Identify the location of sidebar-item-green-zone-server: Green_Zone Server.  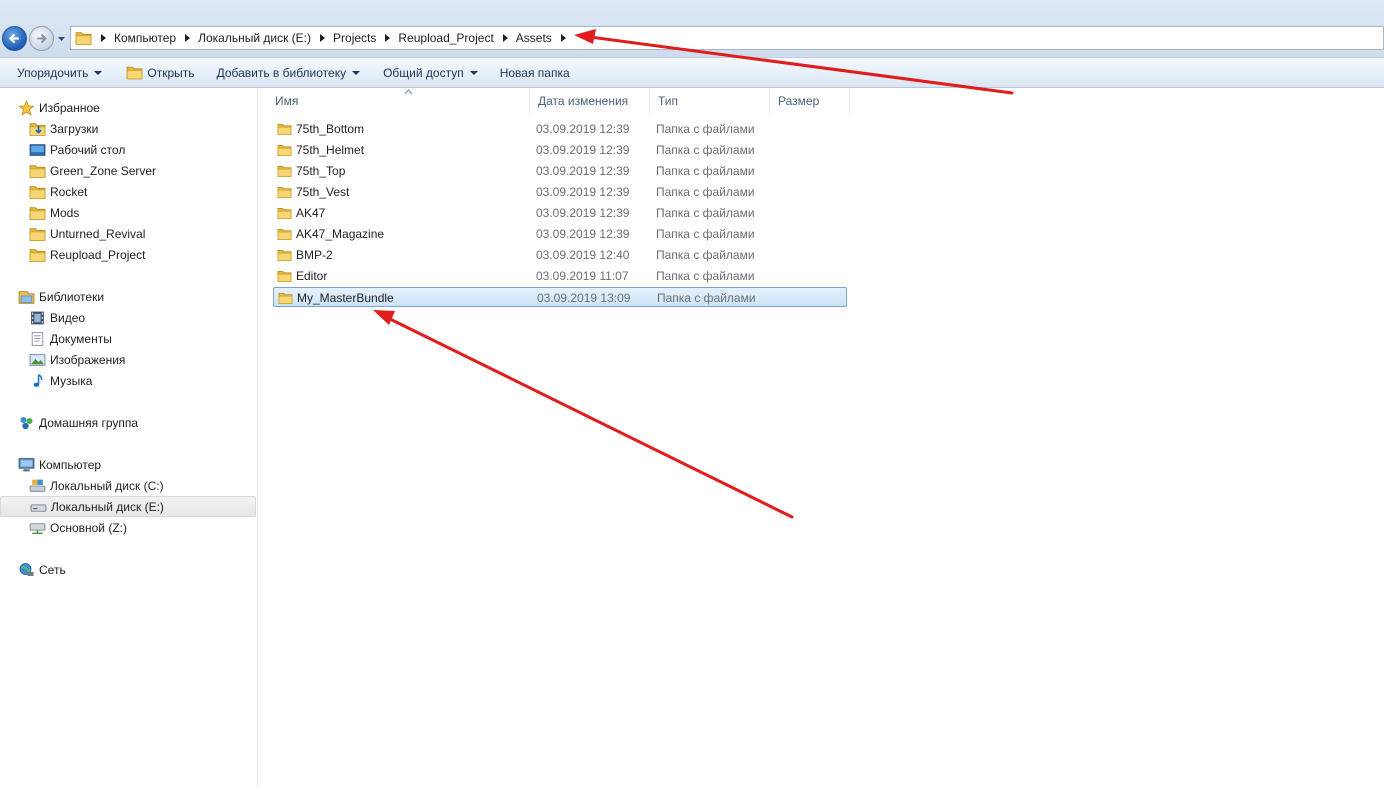
(128, 170).